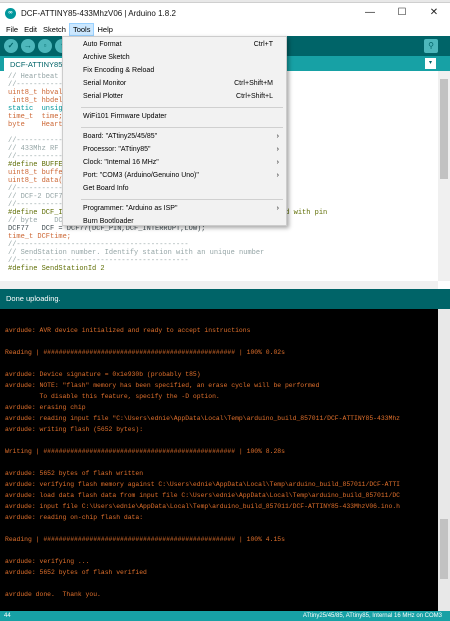 This screenshot has height=621, width=450. Describe the element at coordinates (141, 175) in the screenshot. I see `menu-item-label: Port: "COM3 (Arduino/Genuino Uno)"` at that location.